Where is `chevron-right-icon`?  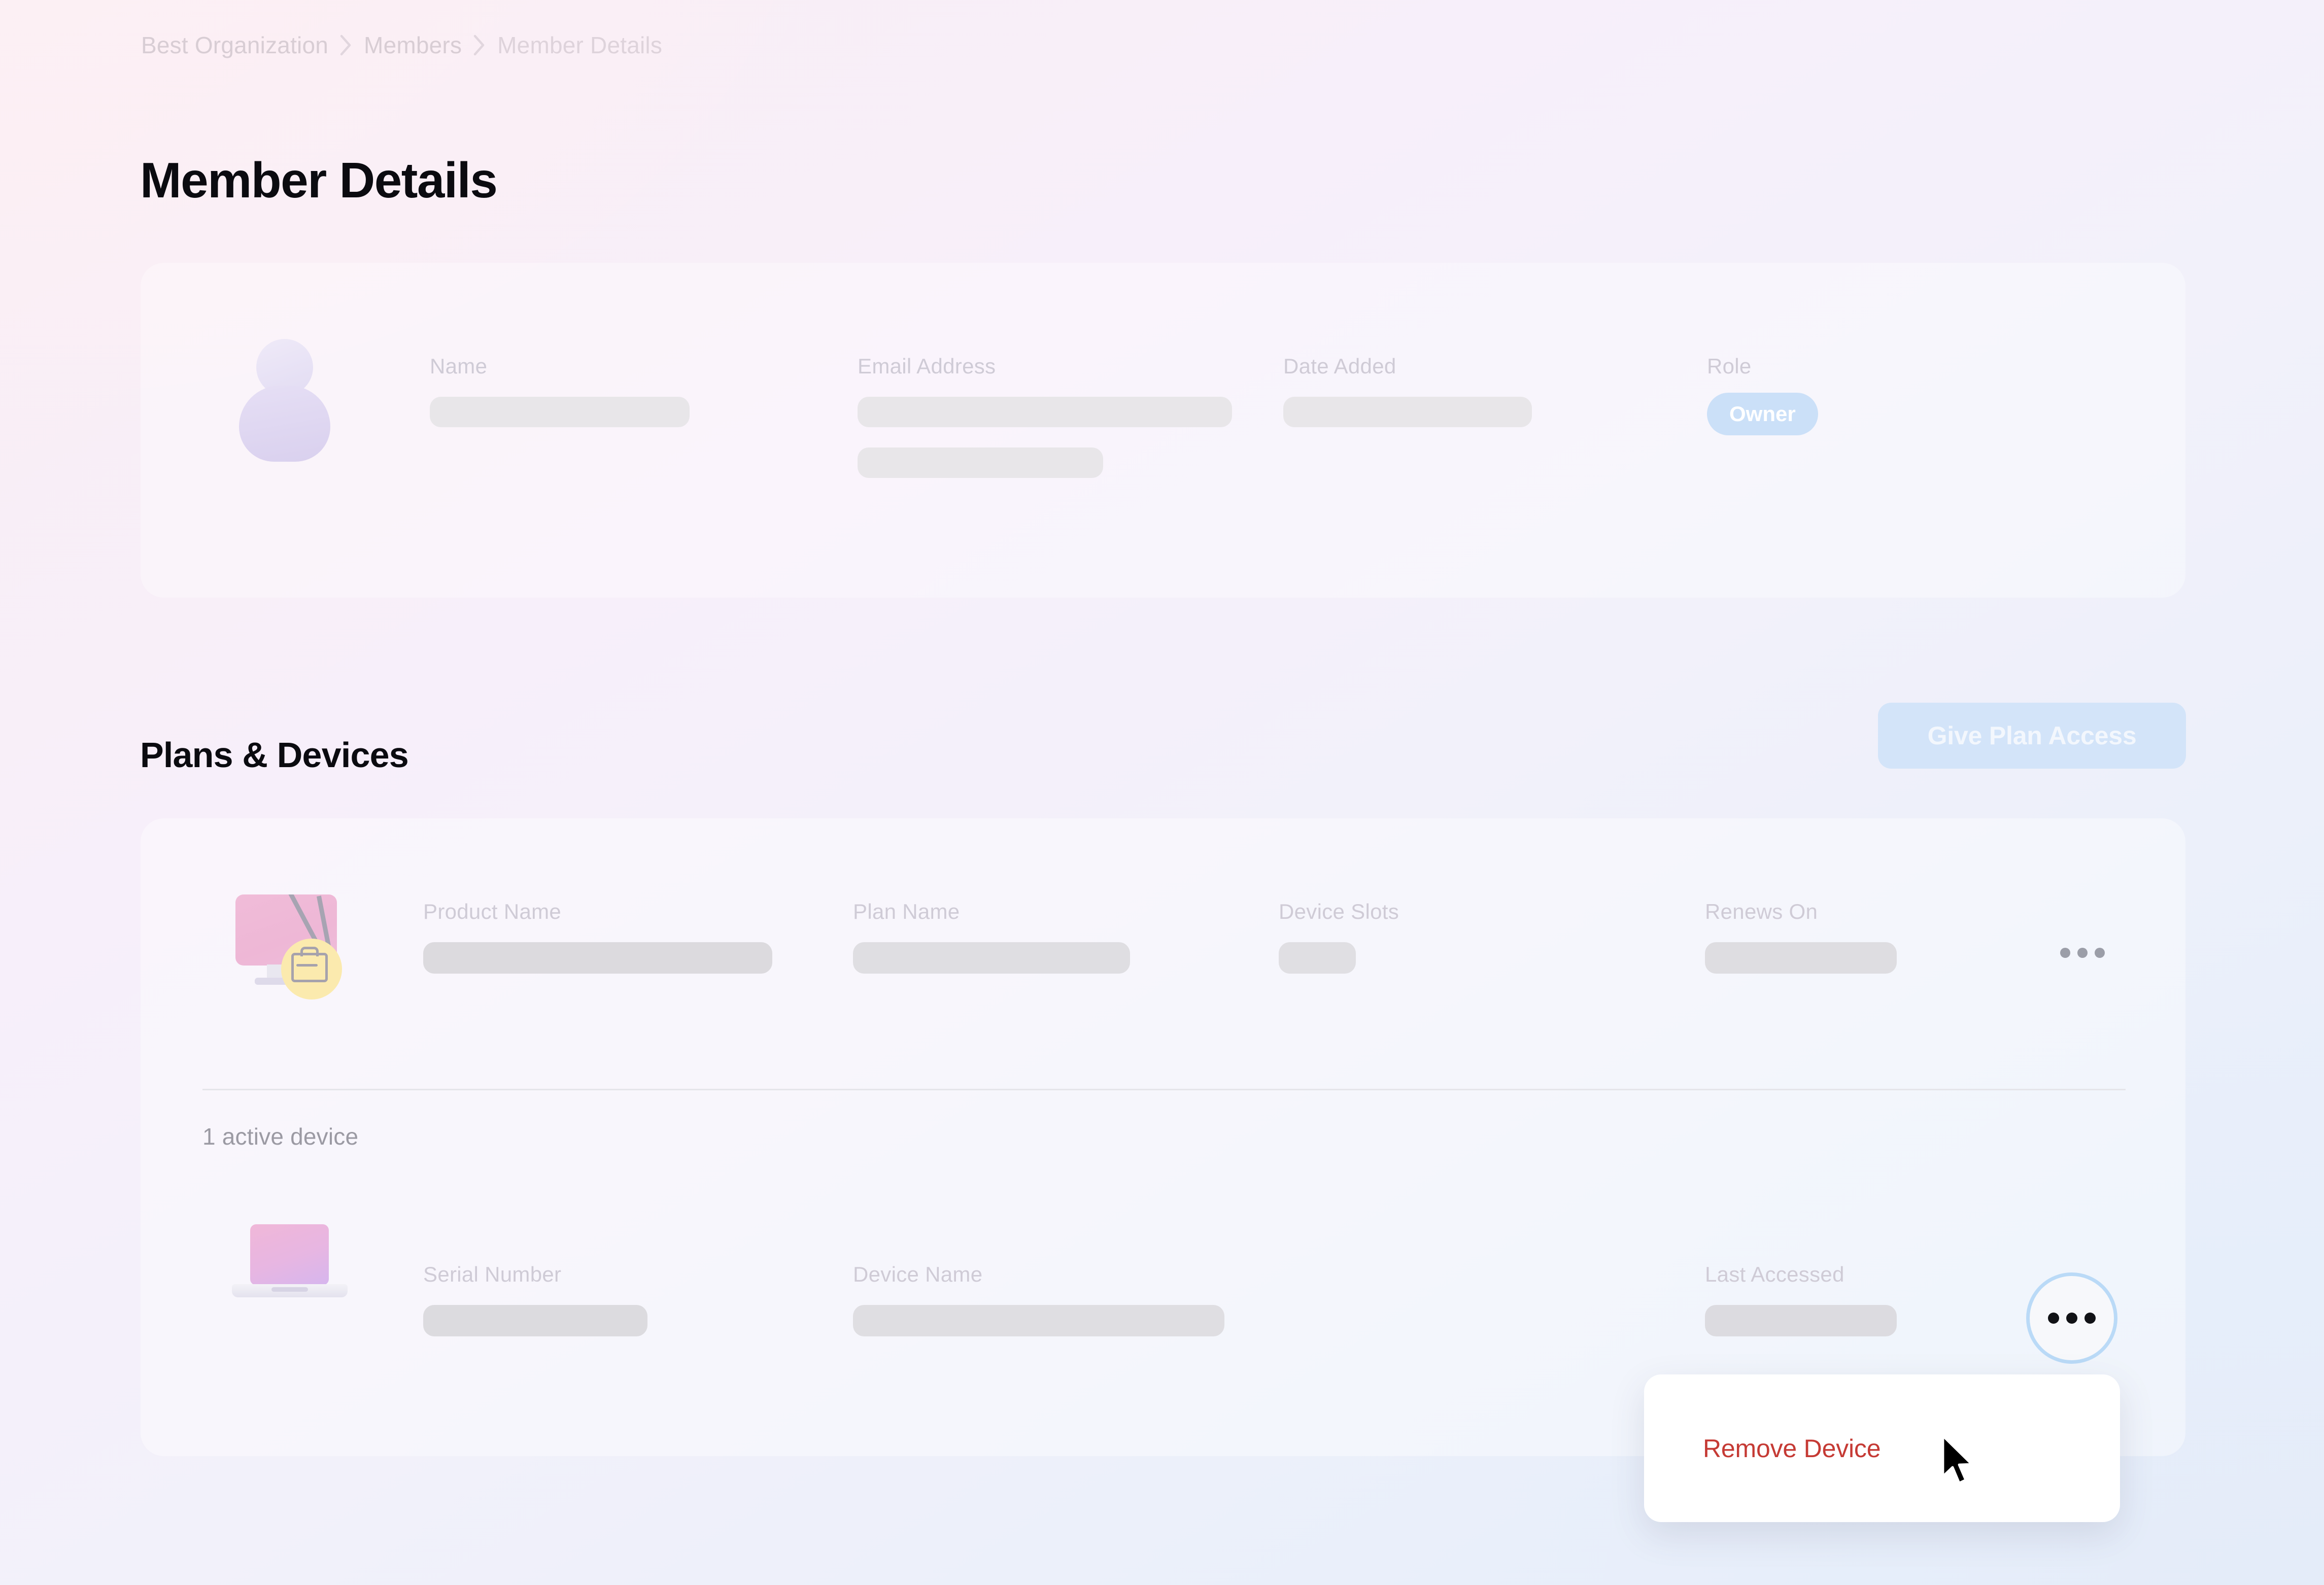 chevron-right-icon is located at coordinates (346, 45).